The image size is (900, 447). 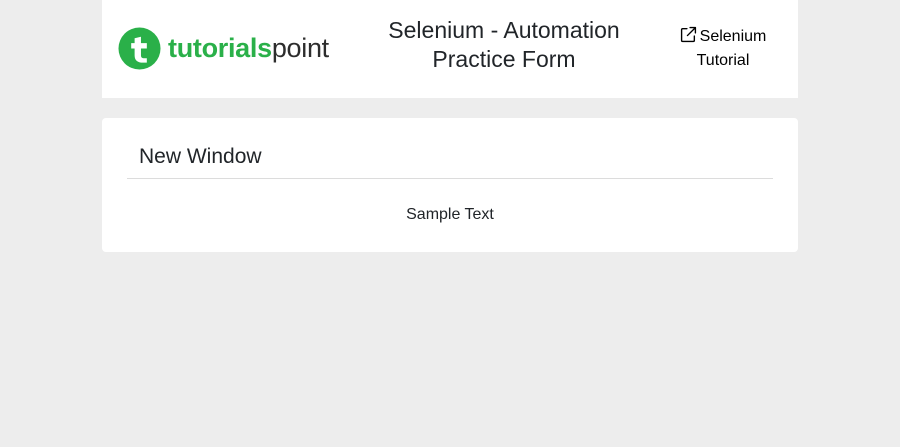 What do you see at coordinates (504, 45) in the screenshot?
I see `page-title: Selenium - Automation Practice Form` at bounding box center [504, 45].